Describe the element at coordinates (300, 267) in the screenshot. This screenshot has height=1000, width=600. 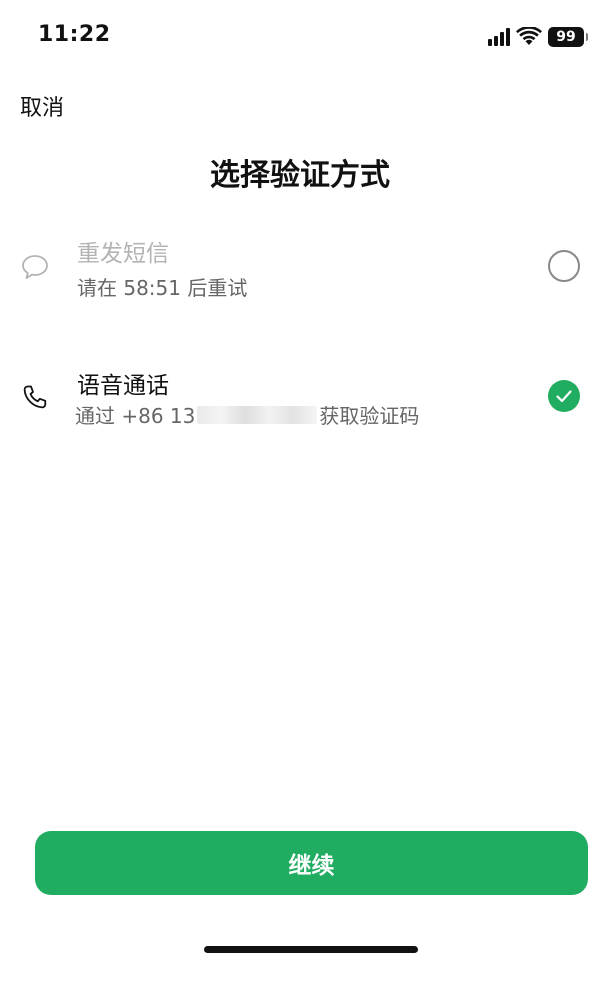
I see `option-resend-sms: 重发短信 请在 58:51 后重试` at that location.